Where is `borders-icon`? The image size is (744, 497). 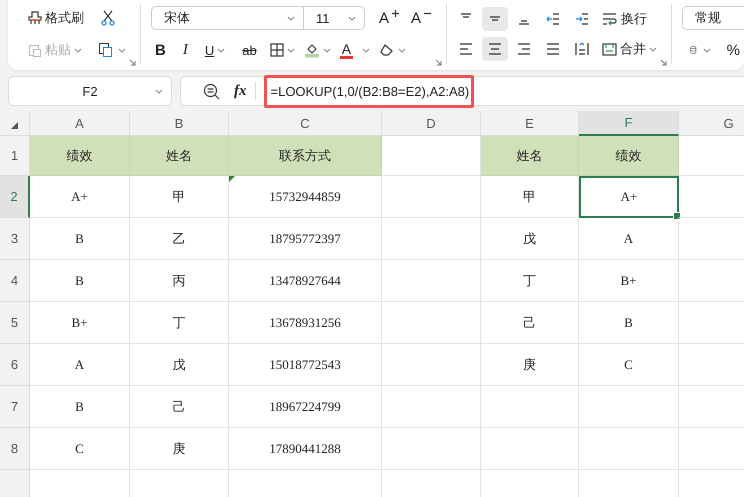 borders-icon is located at coordinates (277, 50).